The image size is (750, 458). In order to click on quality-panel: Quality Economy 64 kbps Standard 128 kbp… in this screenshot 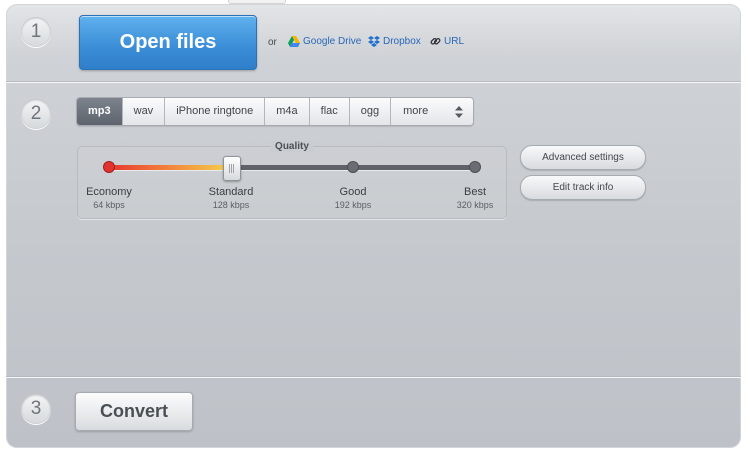, I will do `click(292, 180)`.